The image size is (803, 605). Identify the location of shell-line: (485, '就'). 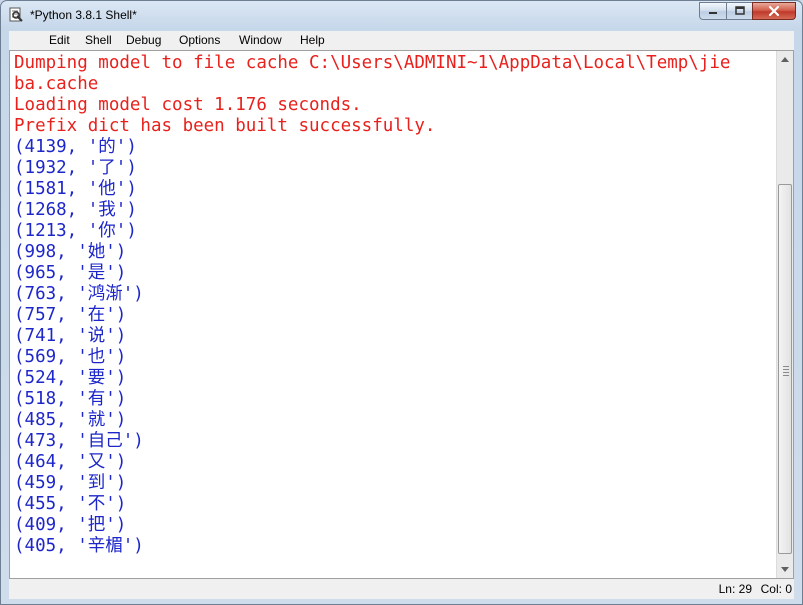
(70, 420).